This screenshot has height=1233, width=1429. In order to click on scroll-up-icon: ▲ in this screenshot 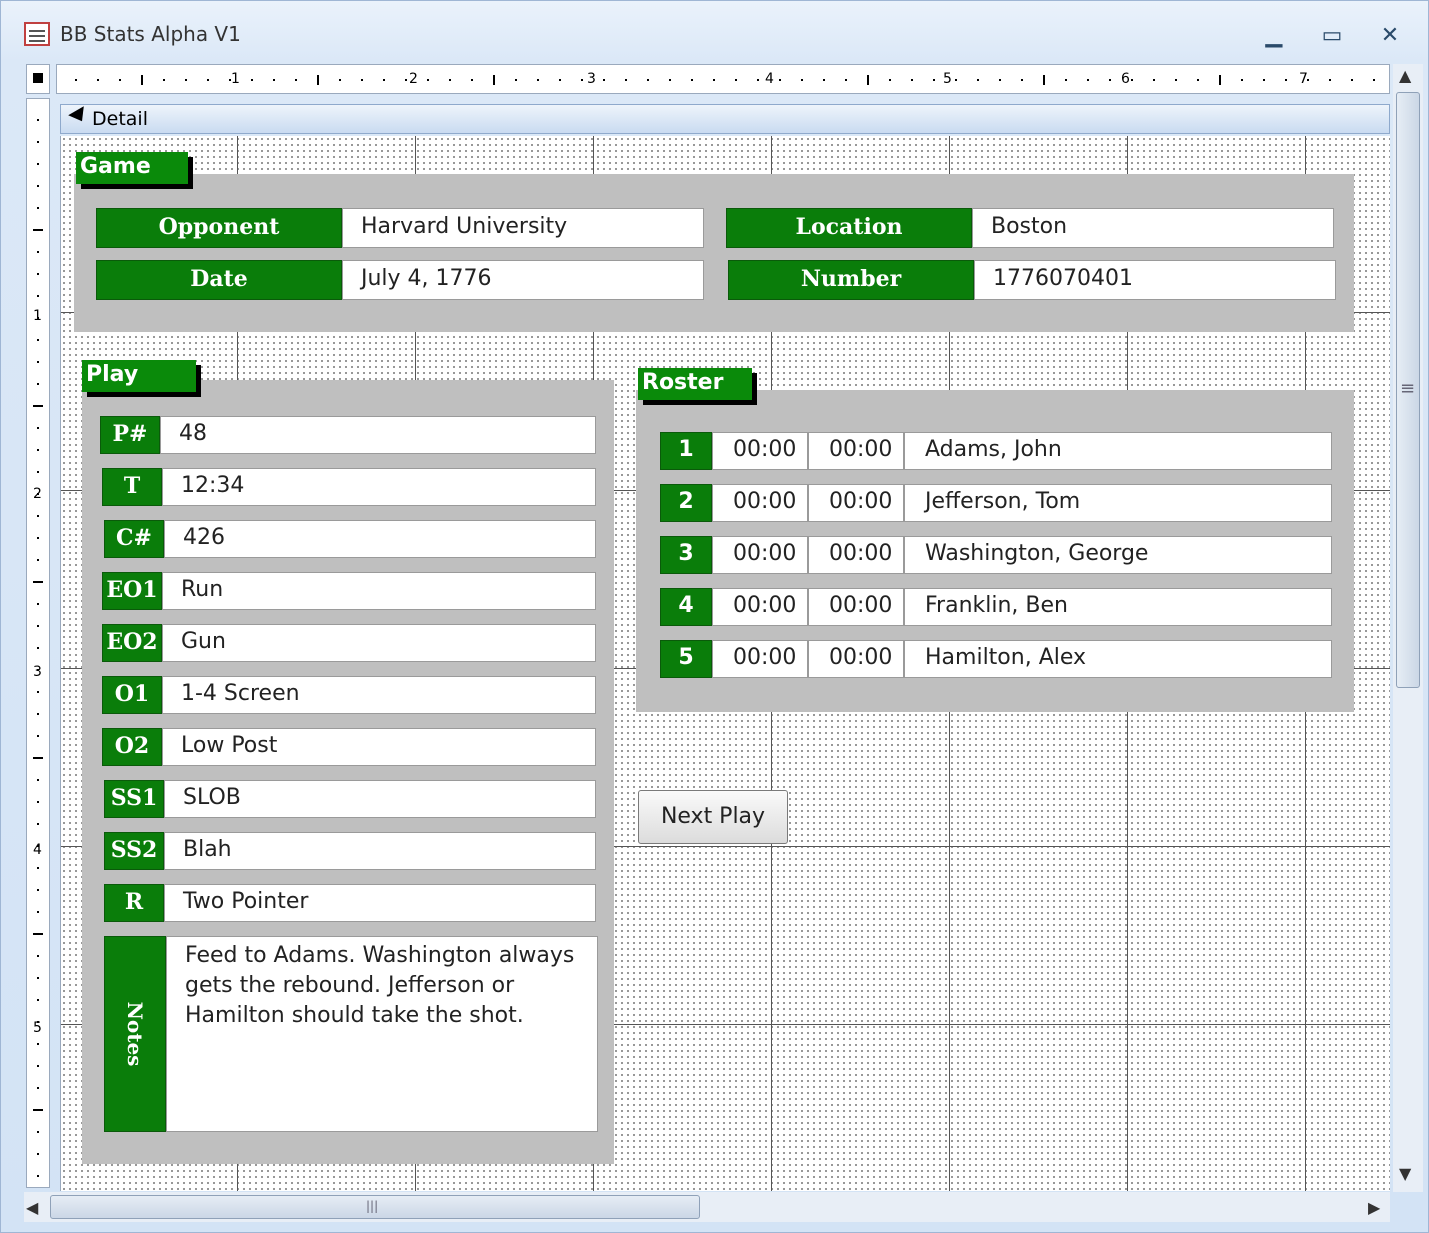, I will do `click(1405, 75)`.